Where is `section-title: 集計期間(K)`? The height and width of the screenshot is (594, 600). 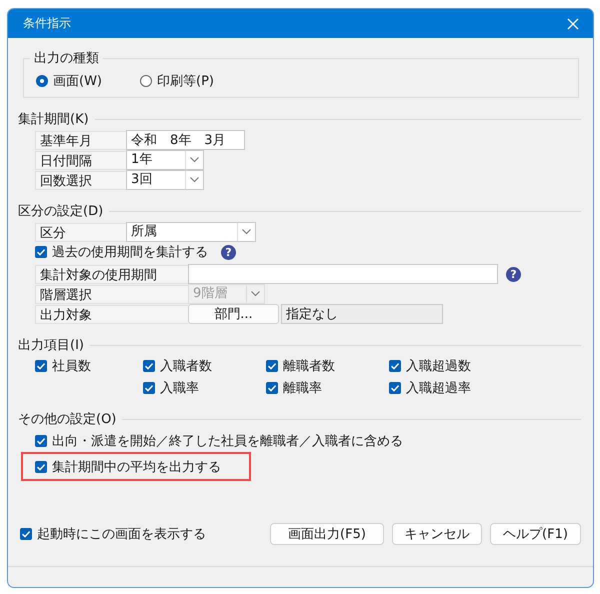
section-title: 集計期間(K) is located at coordinates (53, 119).